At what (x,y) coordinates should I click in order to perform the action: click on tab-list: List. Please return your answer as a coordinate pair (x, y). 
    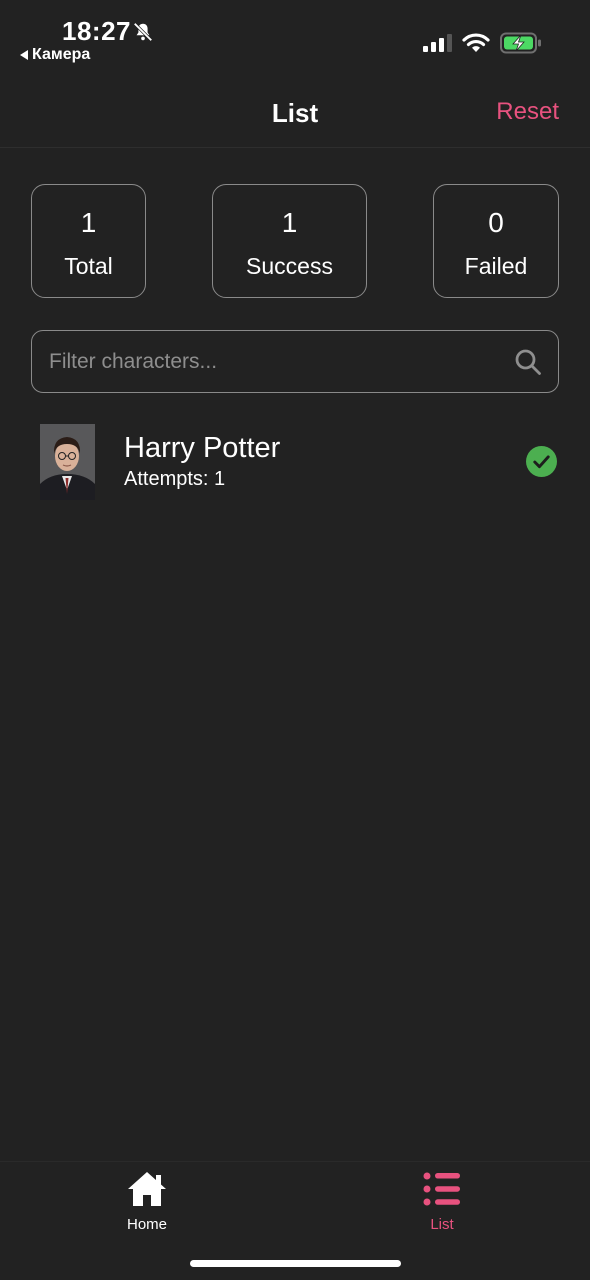
    Looking at the image, I should click on (442, 1201).